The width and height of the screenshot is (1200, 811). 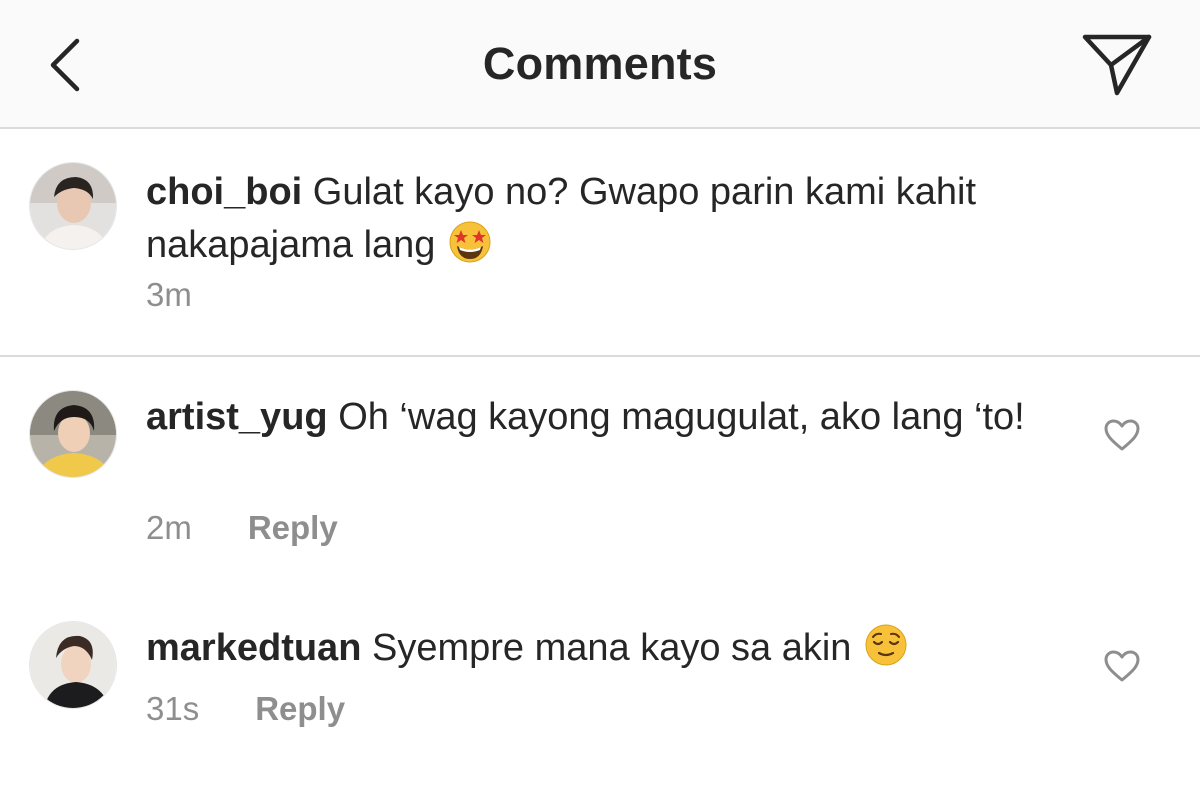 I want to click on paper-plane-icon, so click(x=1117, y=65).